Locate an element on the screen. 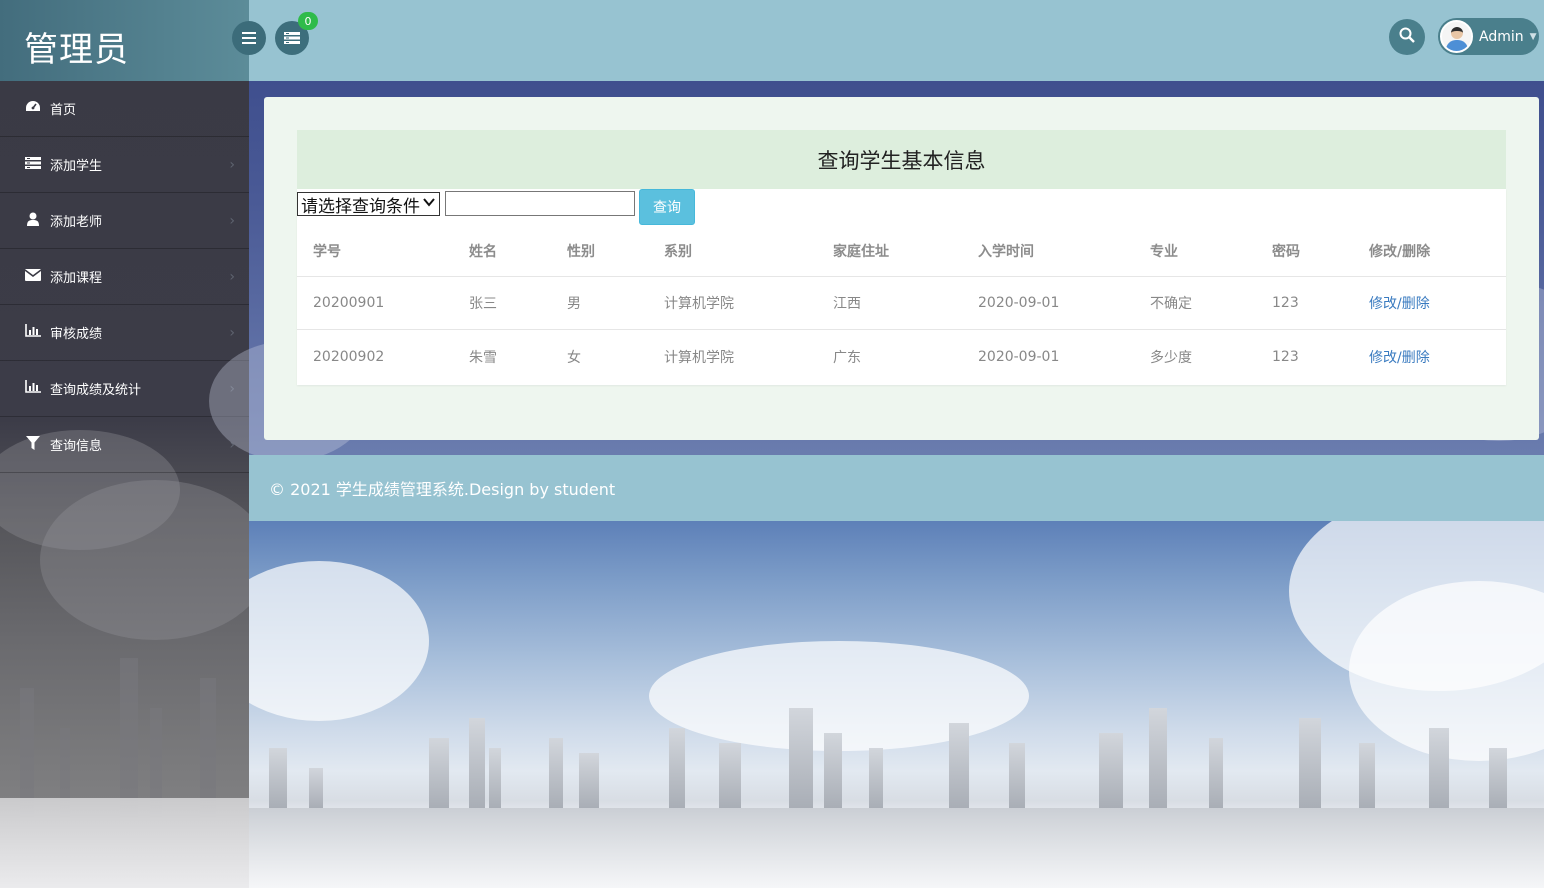 The width and height of the screenshot is (1544, 888). table-cell: 多少度 is located at coordinates (1171, 357).